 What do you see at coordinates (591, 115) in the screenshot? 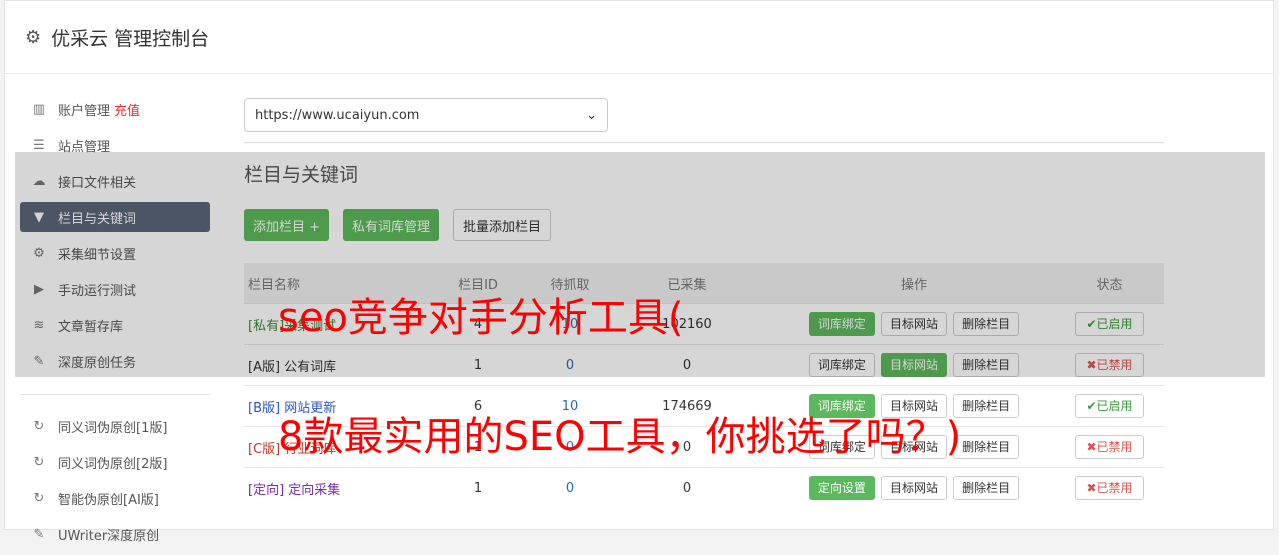
I see `chevron-down-icon: ⌄` at bounding box center [591, 115].